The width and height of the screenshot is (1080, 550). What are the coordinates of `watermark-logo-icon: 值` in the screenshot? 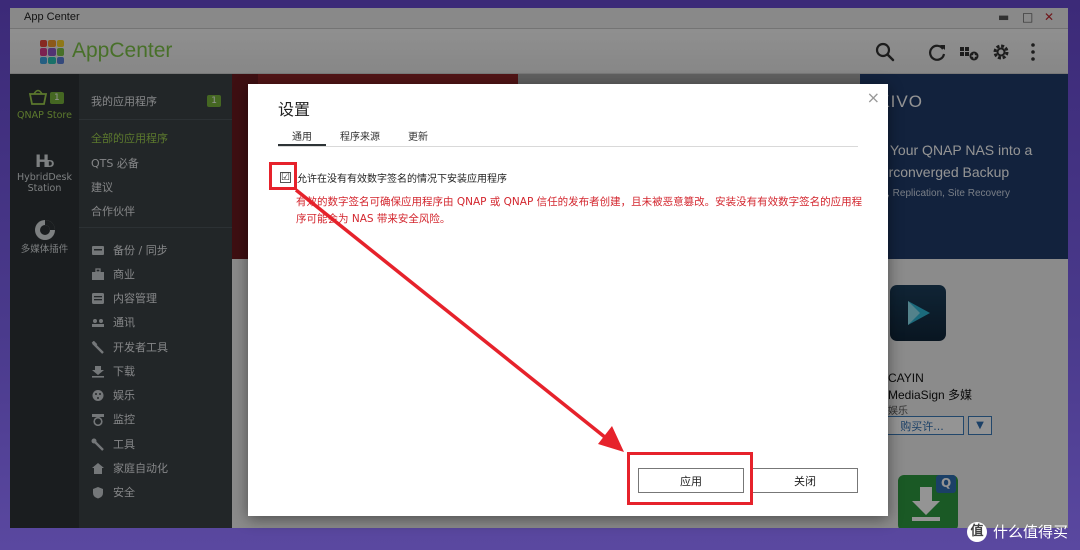 It's located at (976, 531).